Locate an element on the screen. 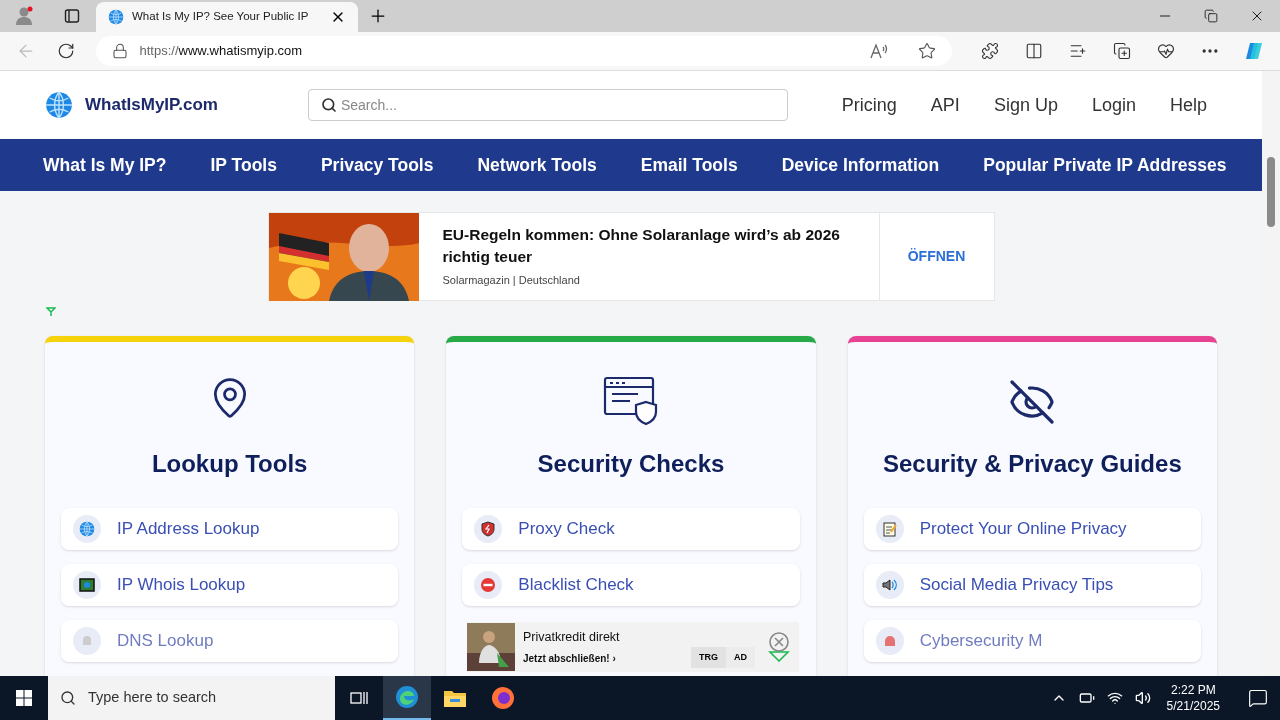  tool-link: Cybersecurity M is located at coordinates (1032, 641).